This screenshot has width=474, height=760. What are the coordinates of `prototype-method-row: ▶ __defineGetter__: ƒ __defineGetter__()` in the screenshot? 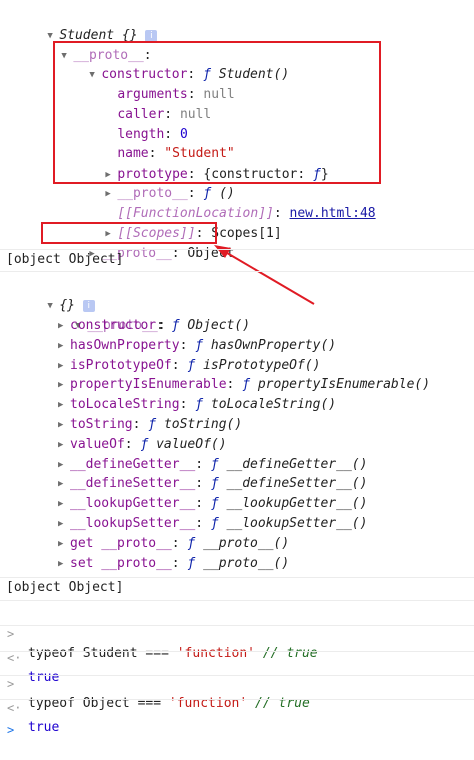 It's located at (212, 465).